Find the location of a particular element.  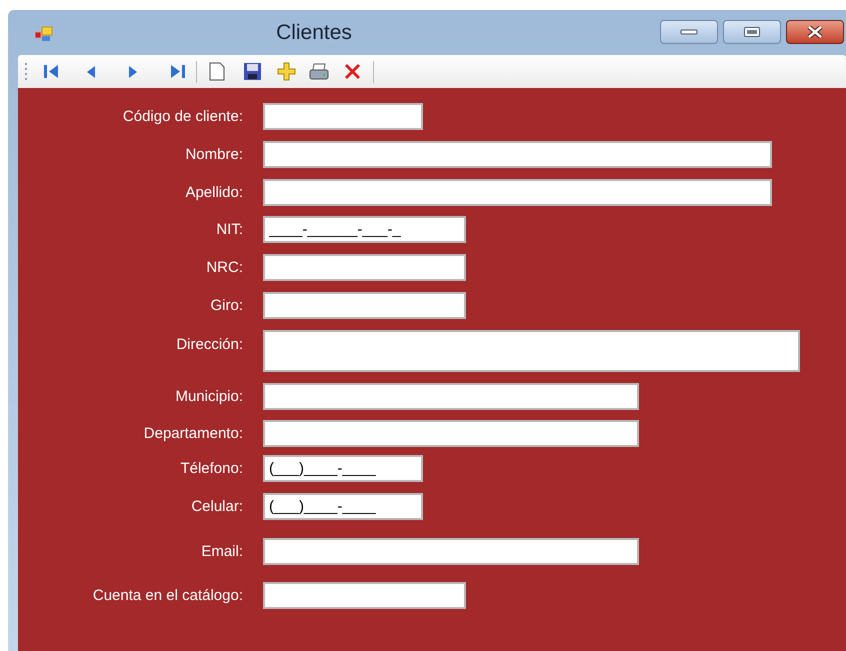

app-icon is located at coordinates (44, 34).